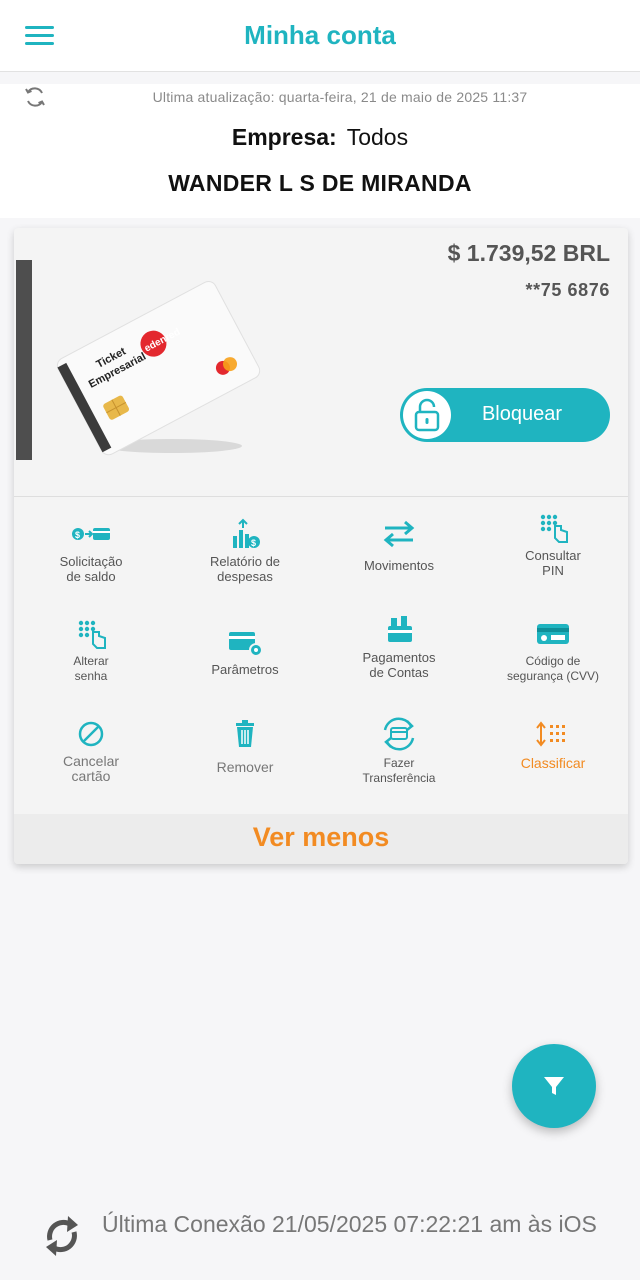 This screenshot has height=1280, width=640. I want to click on action-label: Solicitação de saldo, so click(91, 569).